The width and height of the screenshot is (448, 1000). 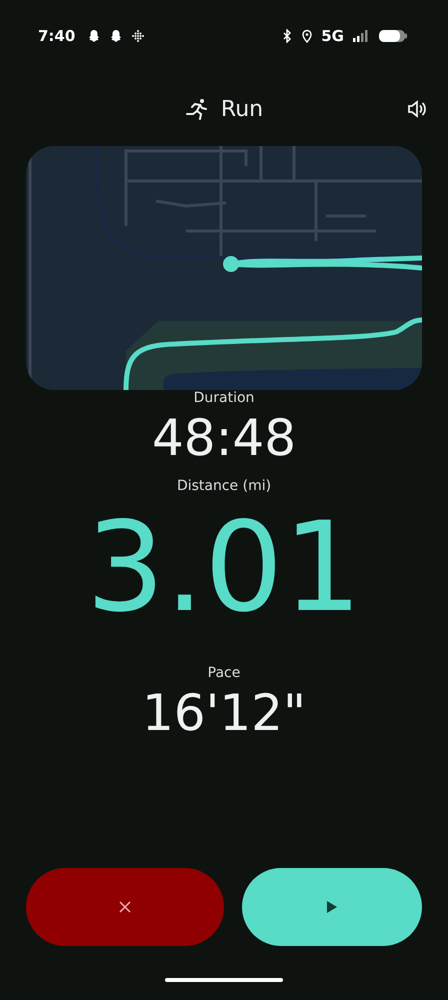 What do you see at coordinates (417, 109) in the screenshot?
I see `speaker-icon` at bounding box center [417, 109].